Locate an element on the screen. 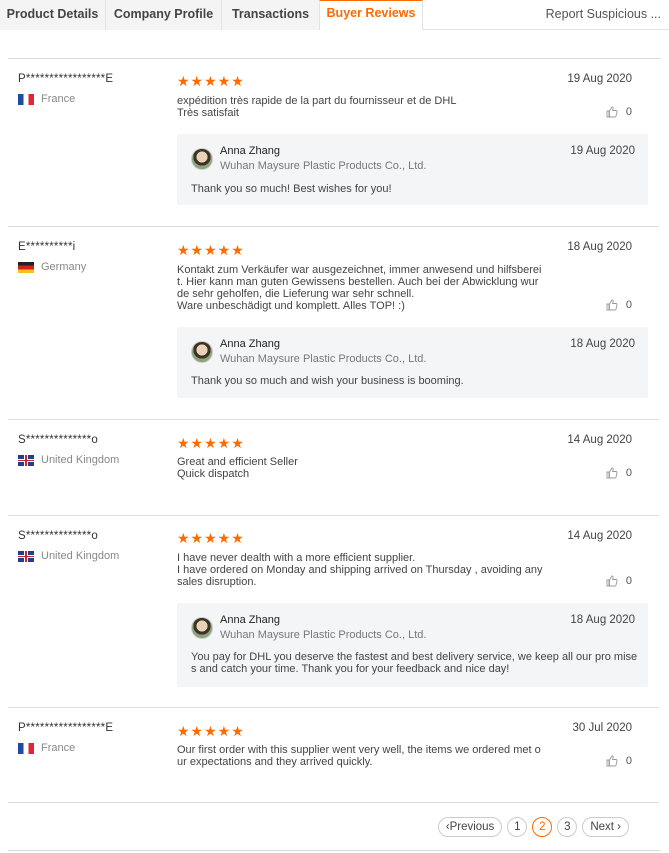 The height and width of the screenshot is (853, 669). tab-product-details: Product Details is located at coordinates (53, 15).